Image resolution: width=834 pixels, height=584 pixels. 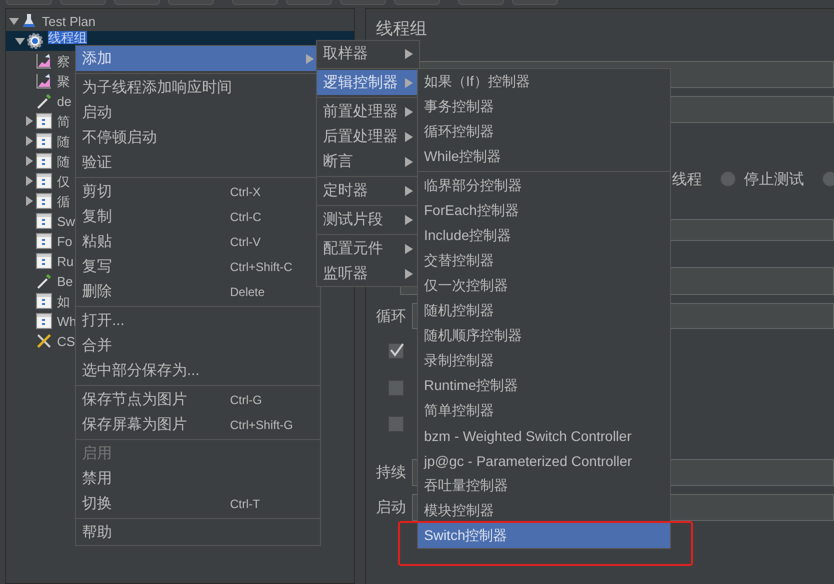 I want to click on radio-label: 线程, so click(x=687, y=179).